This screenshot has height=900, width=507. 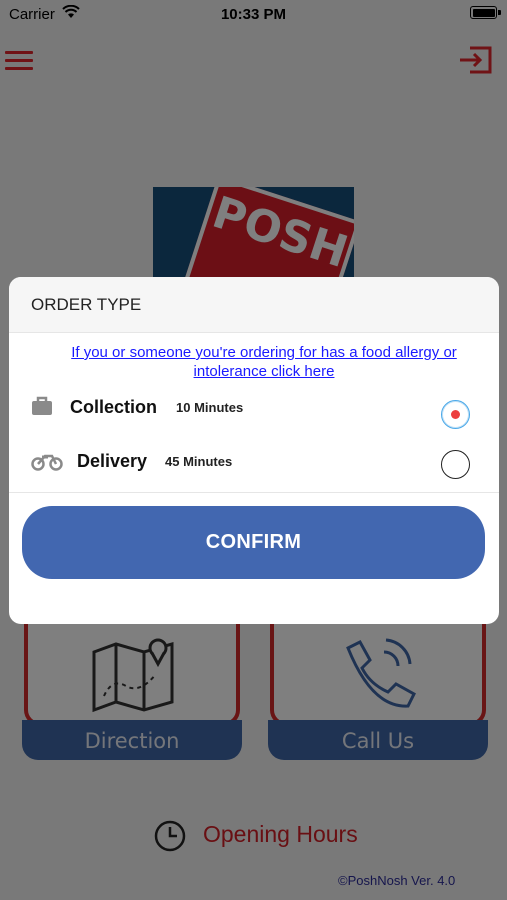 I want to click on confirm-button: CONFIRM, so click(x=253, y=542).